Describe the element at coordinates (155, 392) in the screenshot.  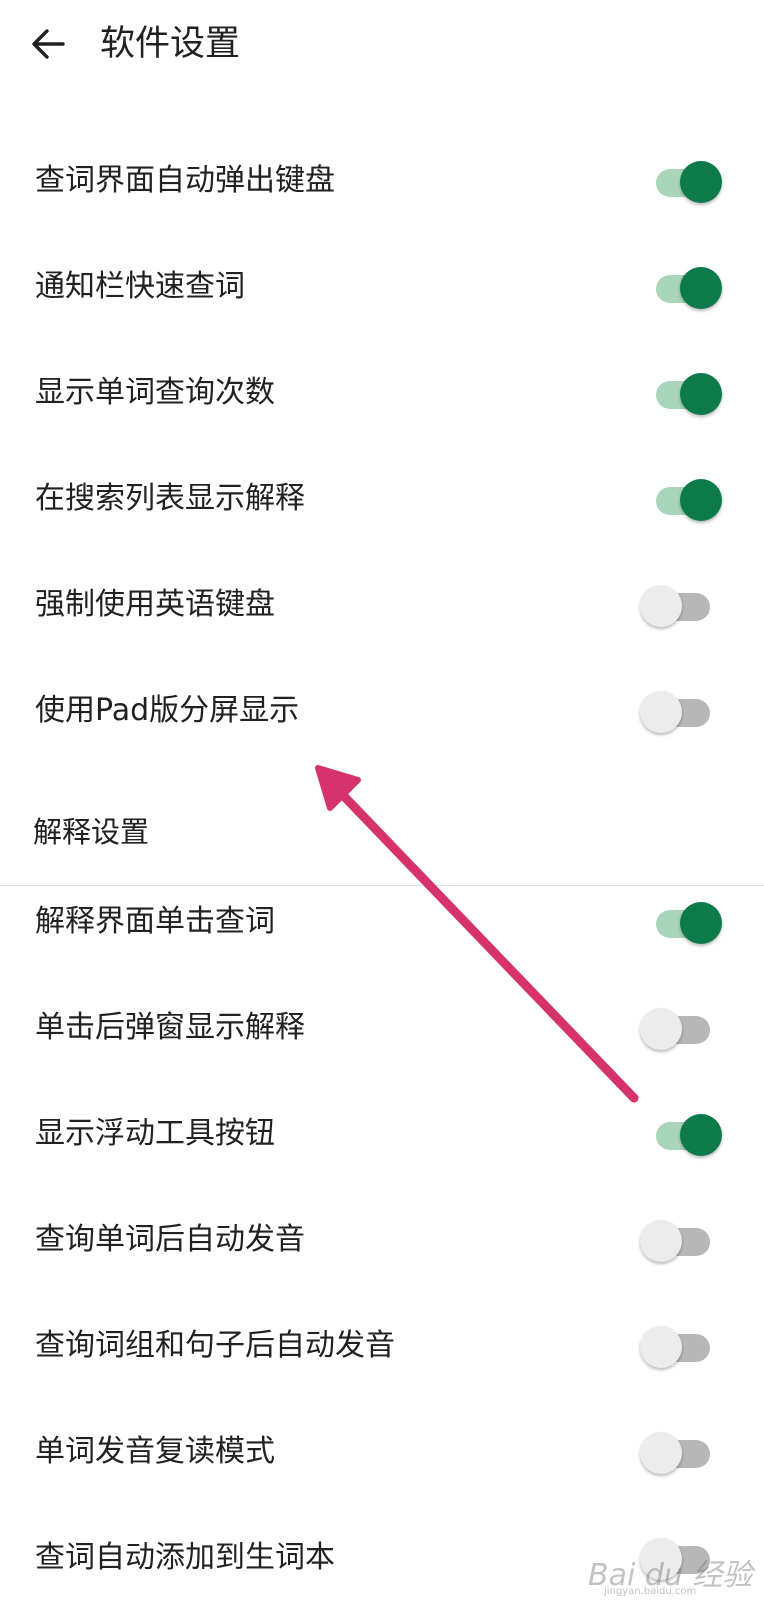
I see `setting-label: 显示单词查询次数` at that location.